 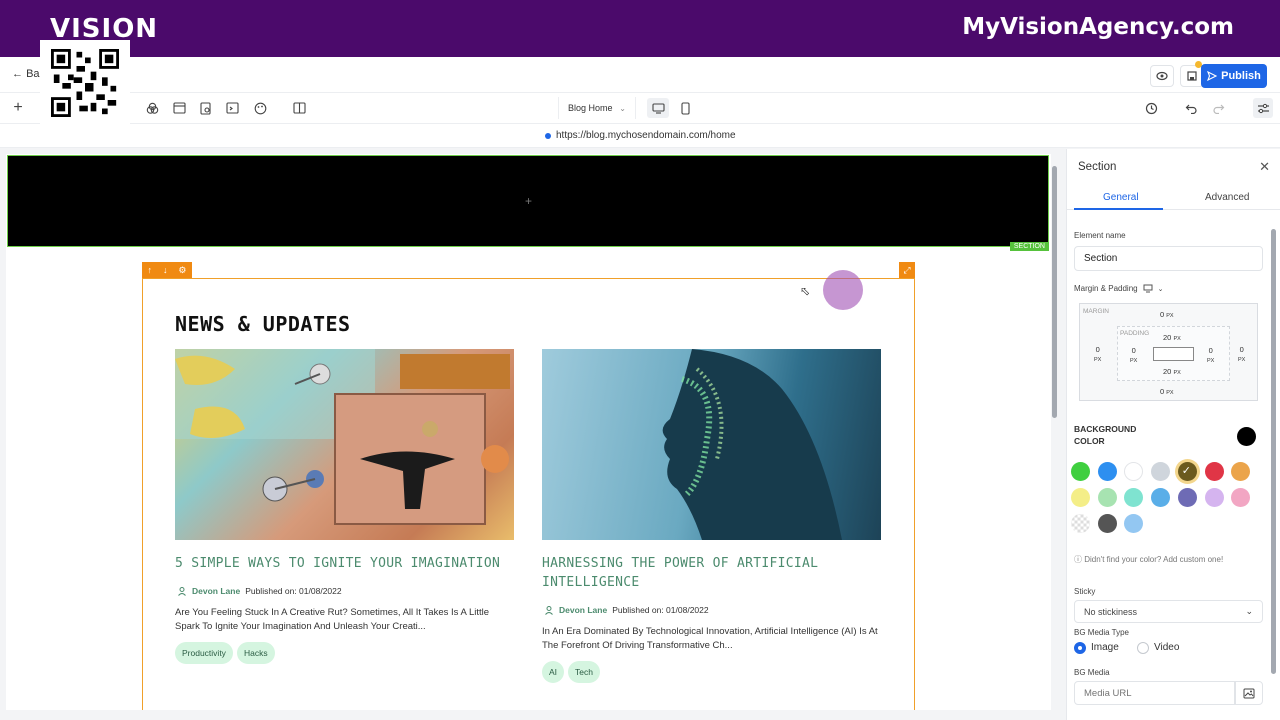 What do you see at coordinates (204, 653) in the screenshot?
I see `post-tag: Productivity` at bounding box center [204, 653].